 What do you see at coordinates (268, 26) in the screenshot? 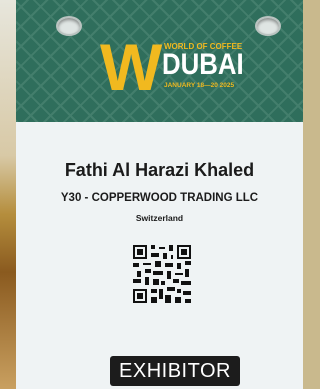
I see `lanyard-hole-right` at bounding box center [268, 26].